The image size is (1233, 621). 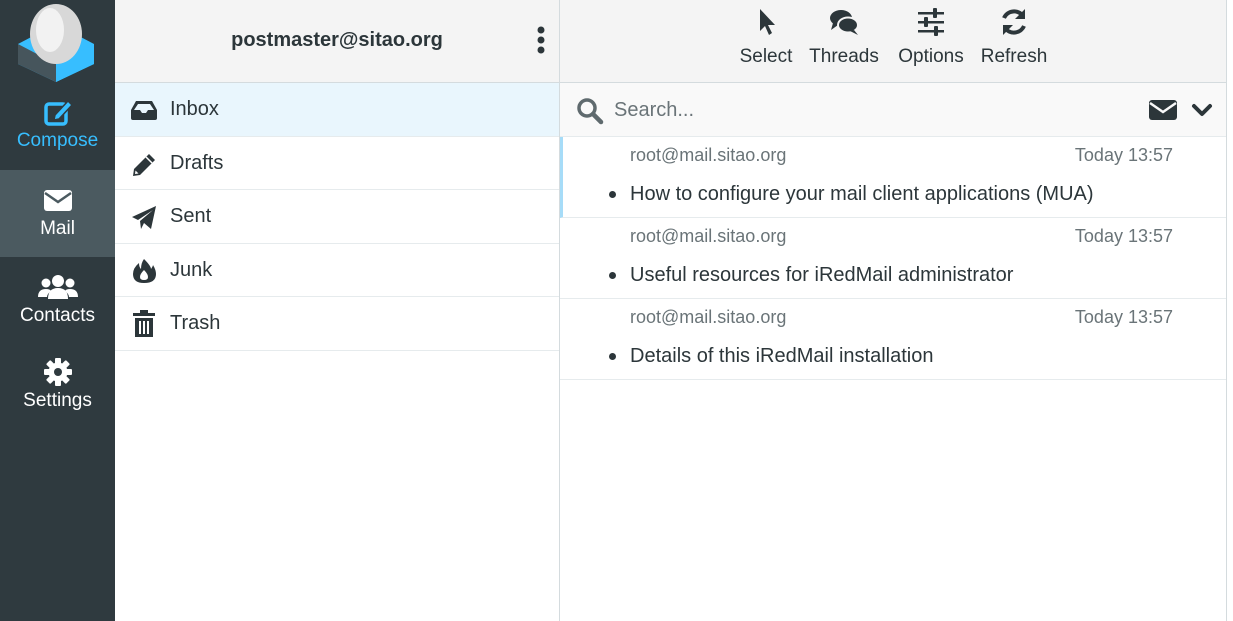 What do you see at coordinates (844, 41) in the screenshot?
I see `threads-button: Threads` at bounding box center [844, 41].